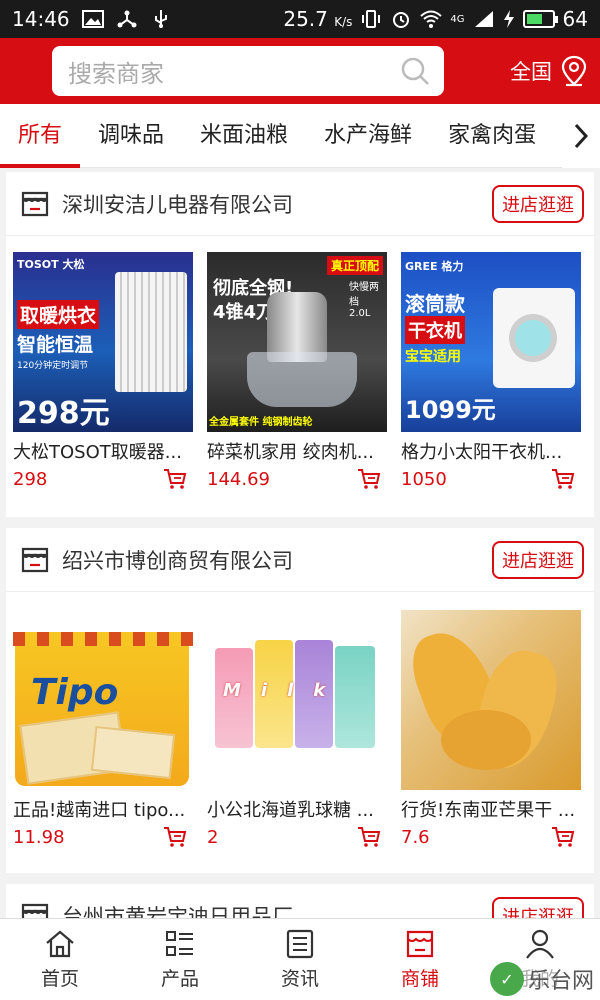  I want to click on share-icon, so click(127, 19).